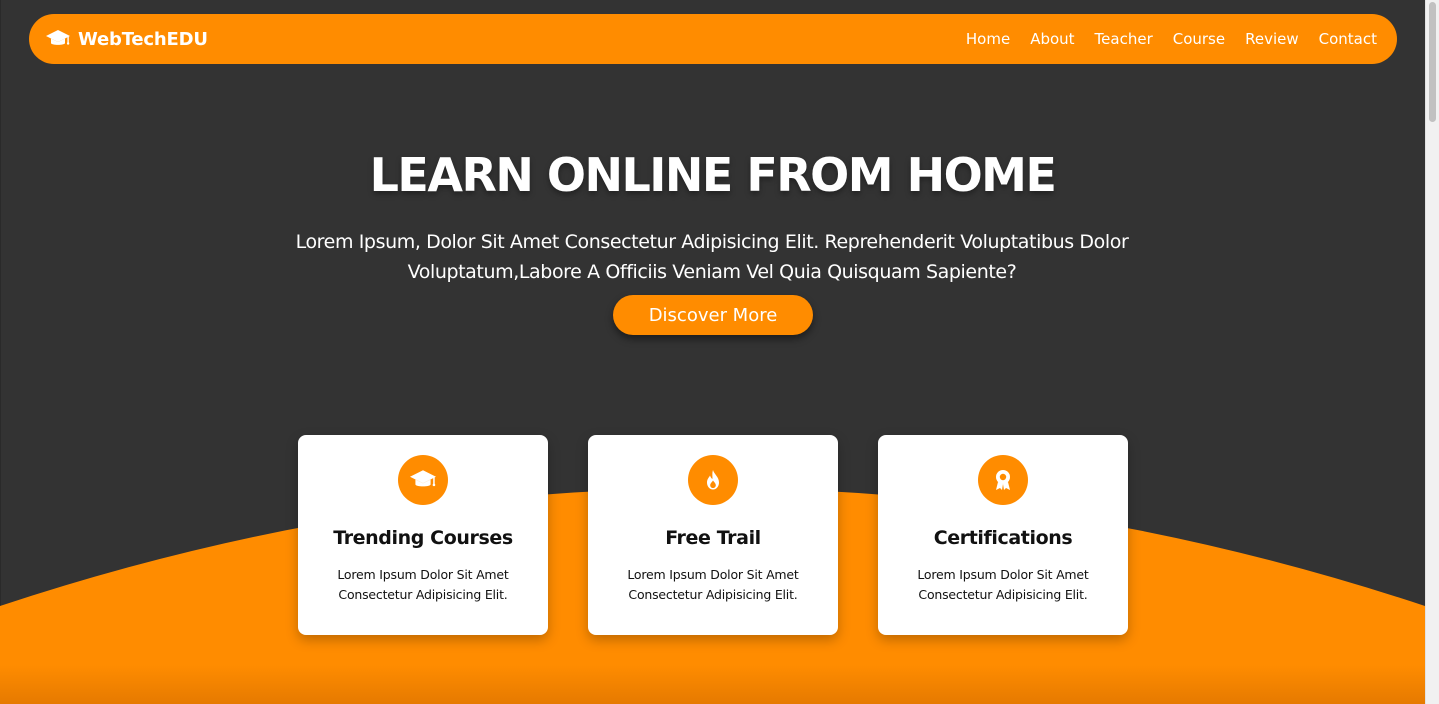 This screenshot has width=1439, height=704. What do you see at coordinates (1199, 39) in the screenshot?
I see `nav-link-course: Course` at bounding box center [1199, 39].